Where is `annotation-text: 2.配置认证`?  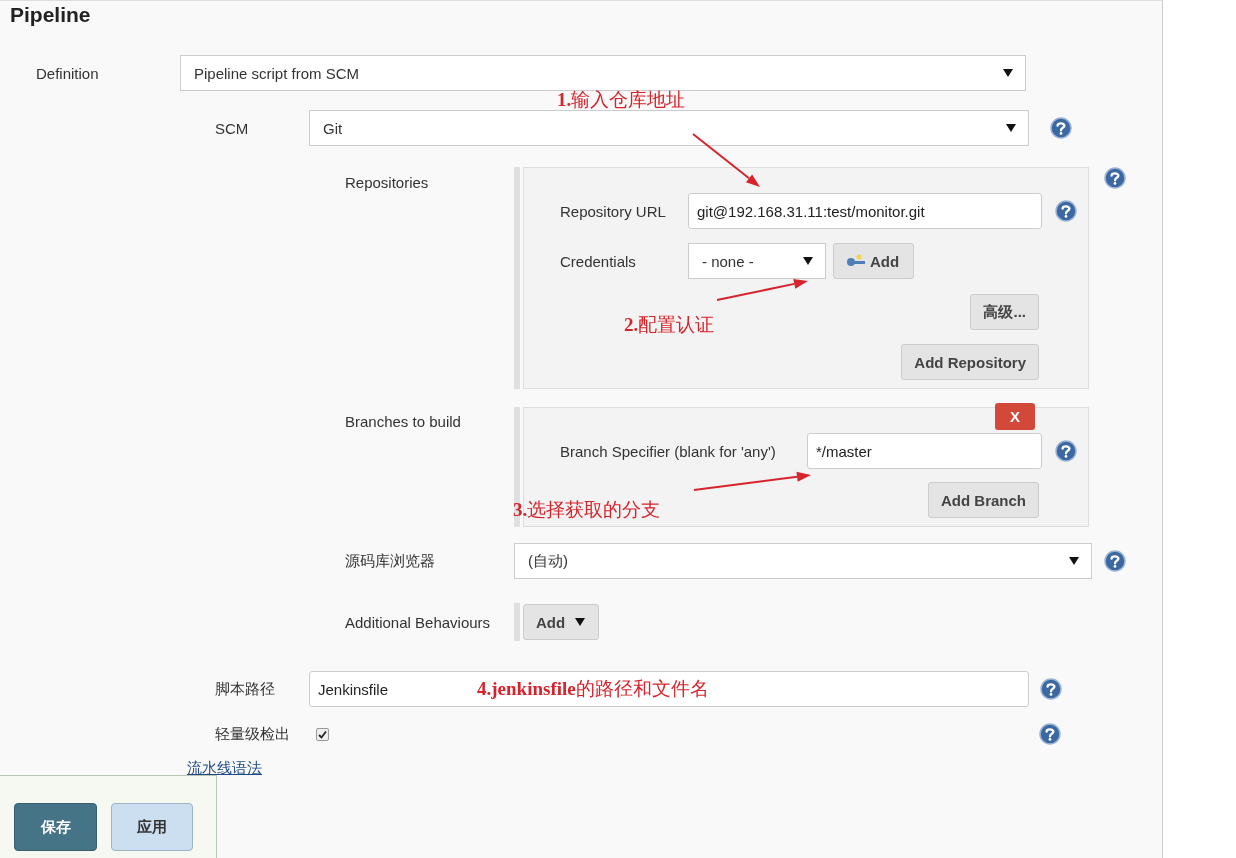 annotation-text: 2.配置认证 is located at coordinates (669, 325).